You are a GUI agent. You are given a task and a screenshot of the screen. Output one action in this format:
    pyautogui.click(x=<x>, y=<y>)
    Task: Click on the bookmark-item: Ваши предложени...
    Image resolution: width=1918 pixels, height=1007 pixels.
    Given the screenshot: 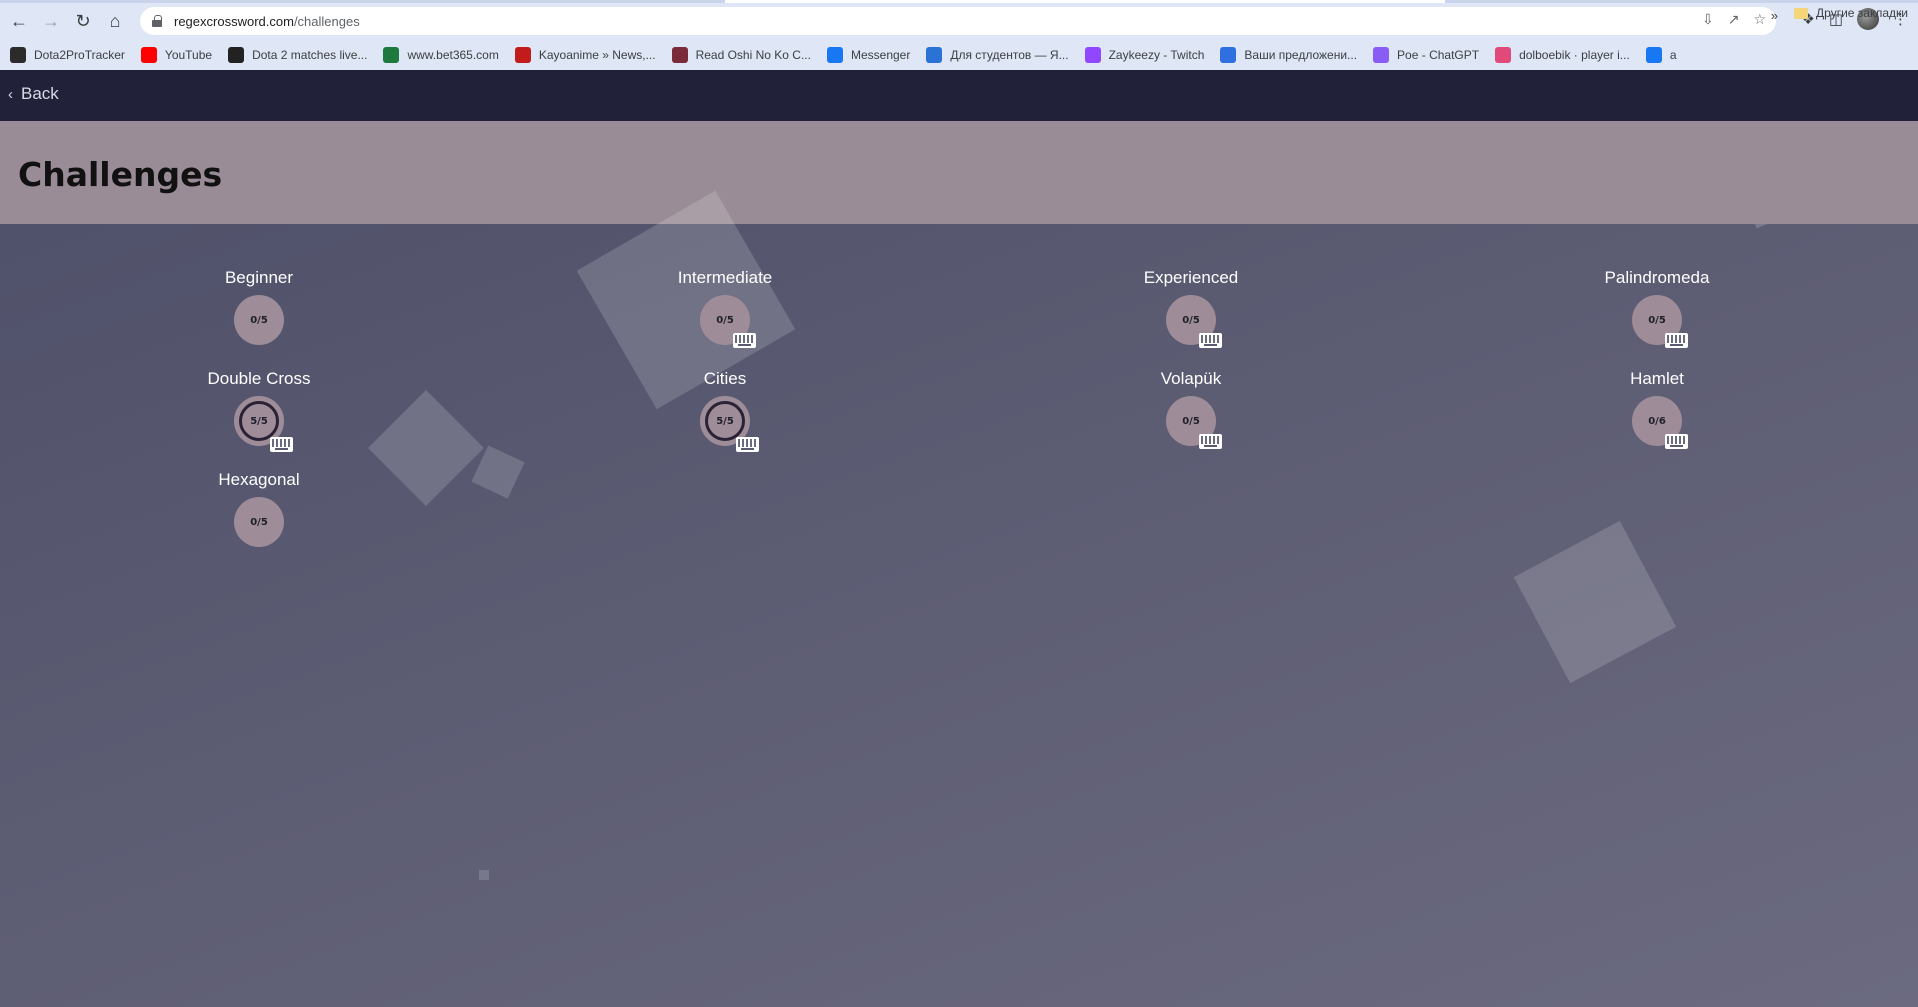 What is the action you would take?
    pyautogui.click(x=1288, y=55)
    